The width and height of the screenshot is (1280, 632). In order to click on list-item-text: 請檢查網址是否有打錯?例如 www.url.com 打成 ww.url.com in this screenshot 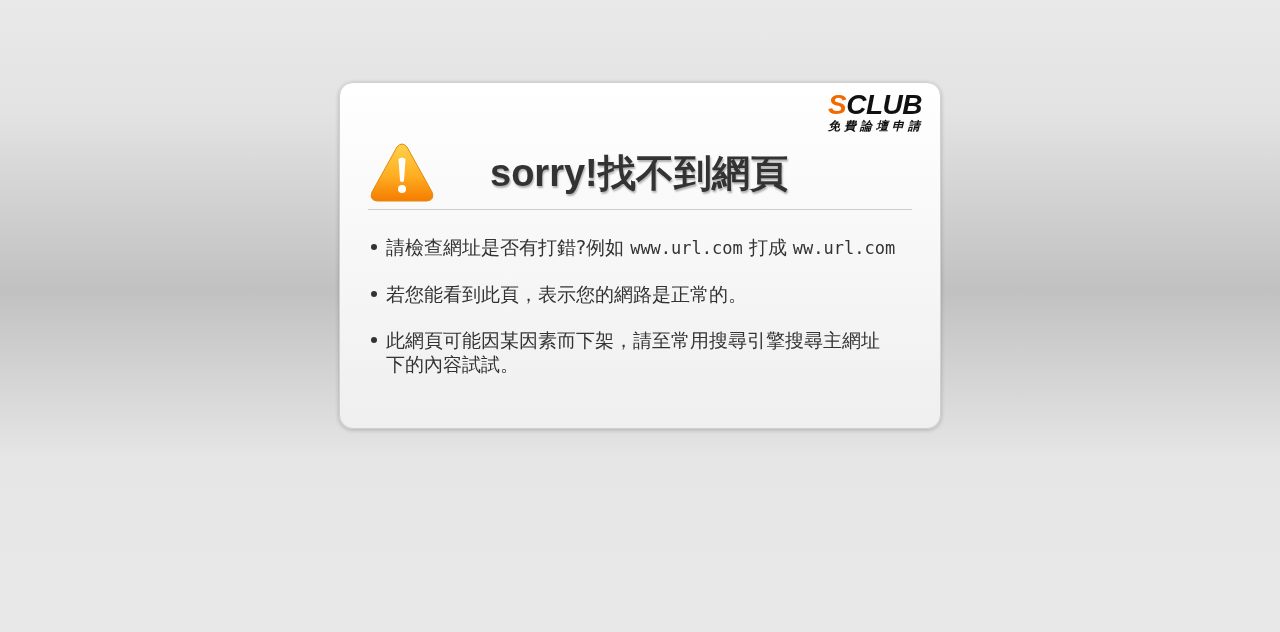, I will do `click(641, 247)`.